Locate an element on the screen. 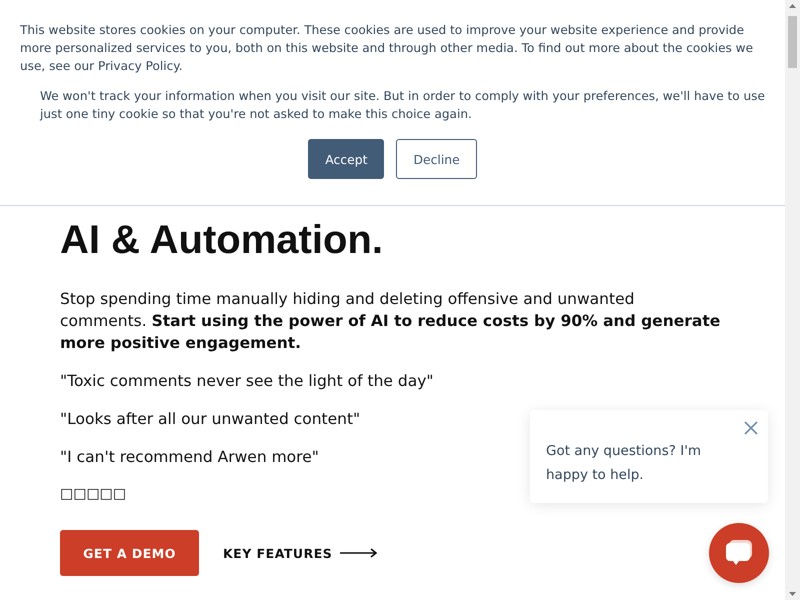  intro-paragraph: Stop spending time manually hiding and deleting offensive and unwanted comments. Start using the power of AI to reduce costs by 90% and generate more positive engagement. is located at coordinates (391, 321).